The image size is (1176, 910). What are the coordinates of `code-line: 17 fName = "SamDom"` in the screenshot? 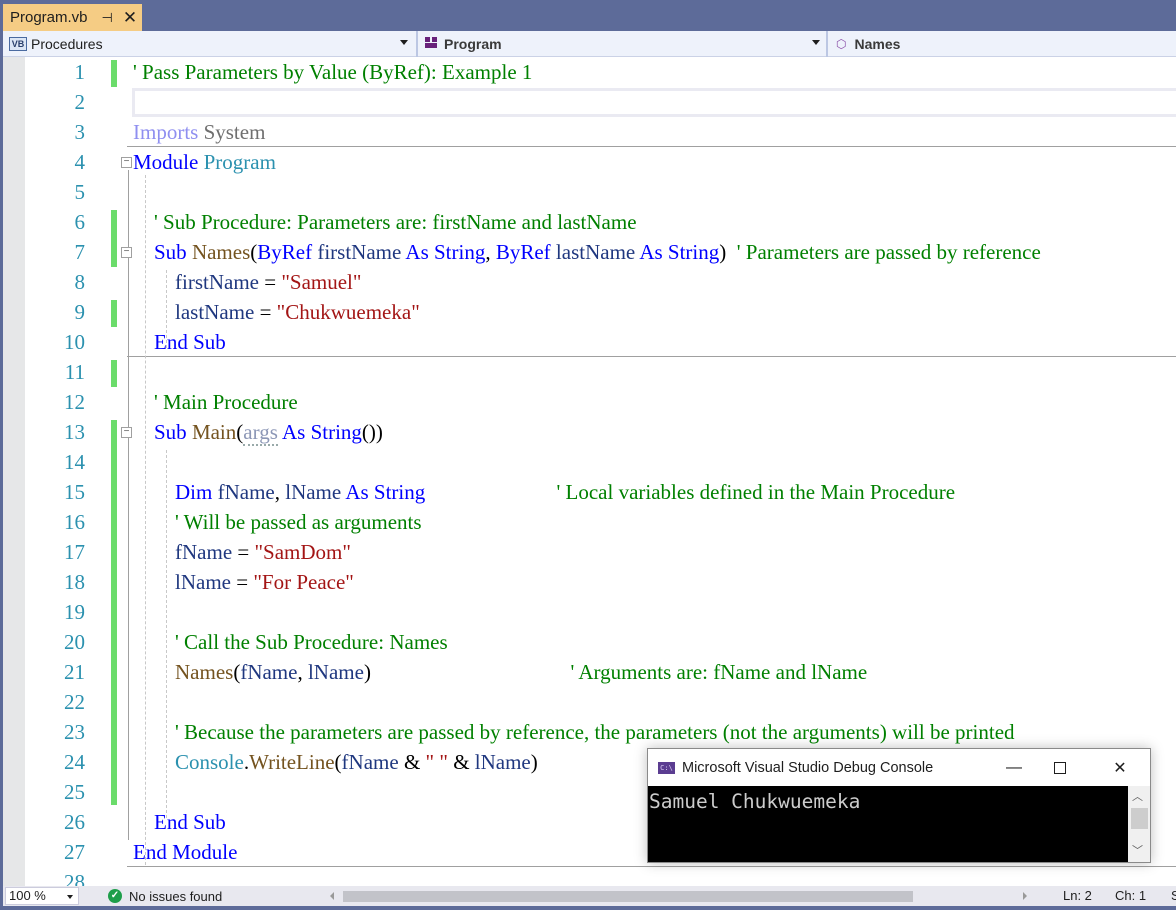 It's located at (589, 552).